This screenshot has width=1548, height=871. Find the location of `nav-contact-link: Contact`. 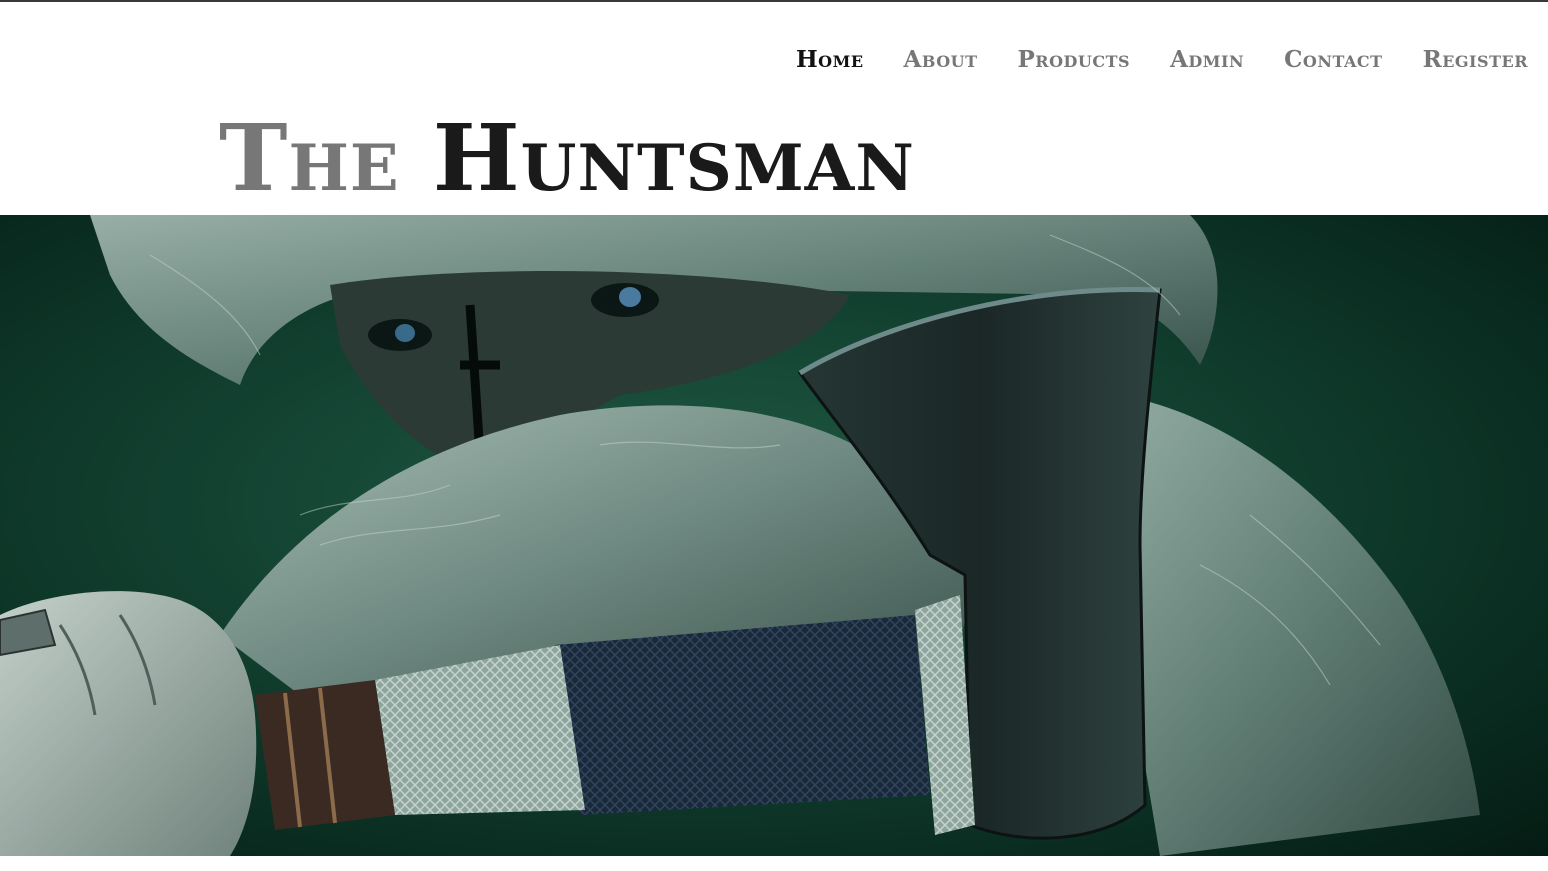

nav-contact-link: Contact is located at coordinates (1333, 60).